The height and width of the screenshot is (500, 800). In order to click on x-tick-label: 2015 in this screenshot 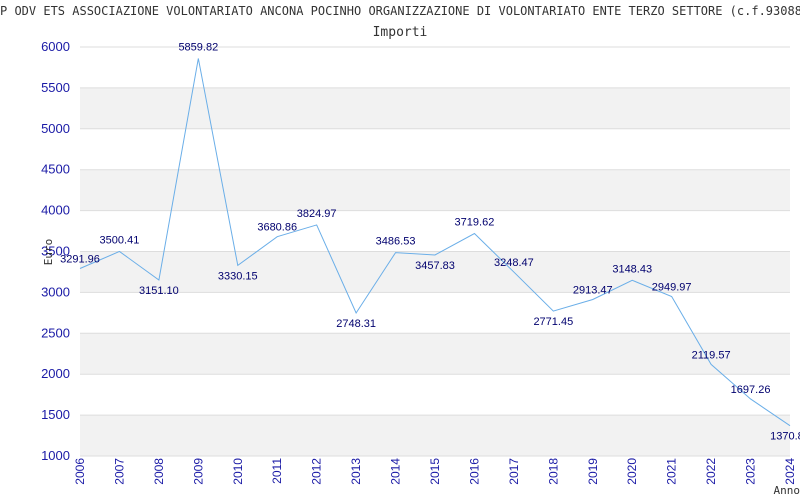, I will do `click(435, 471)`.